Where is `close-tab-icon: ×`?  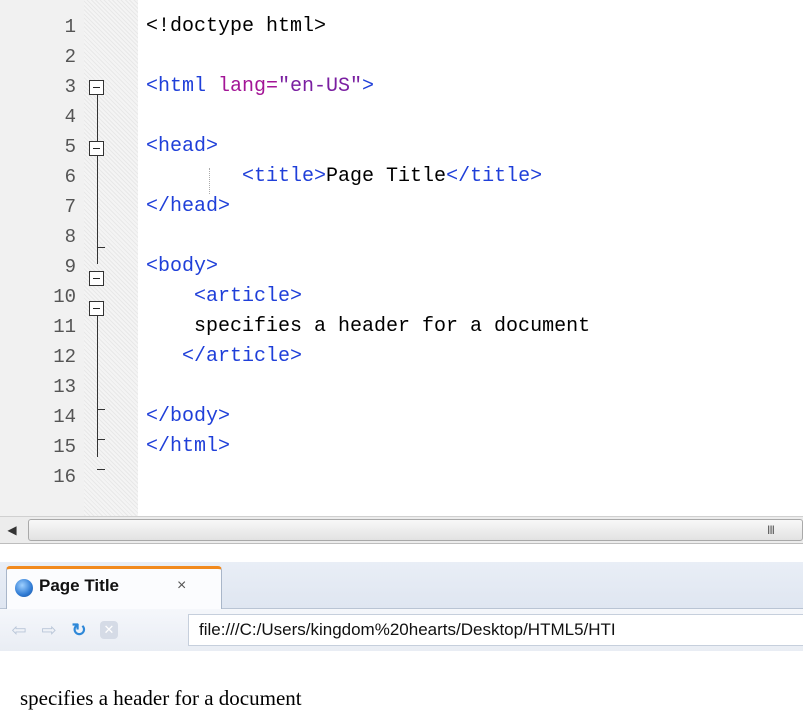
close-tab-icon: × is located at coordinates (181, 586).